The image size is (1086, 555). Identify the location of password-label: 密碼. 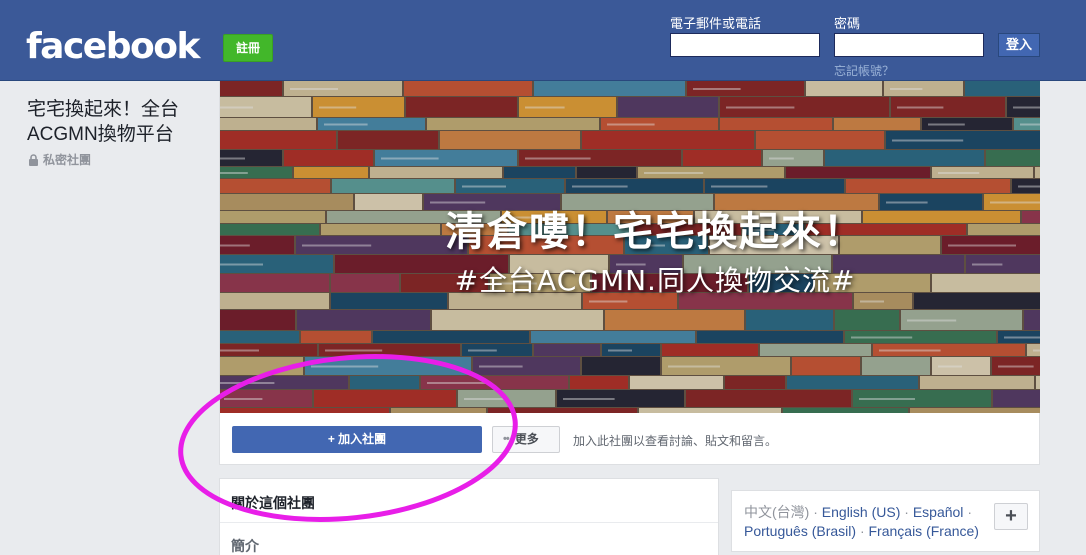
(847, 23).